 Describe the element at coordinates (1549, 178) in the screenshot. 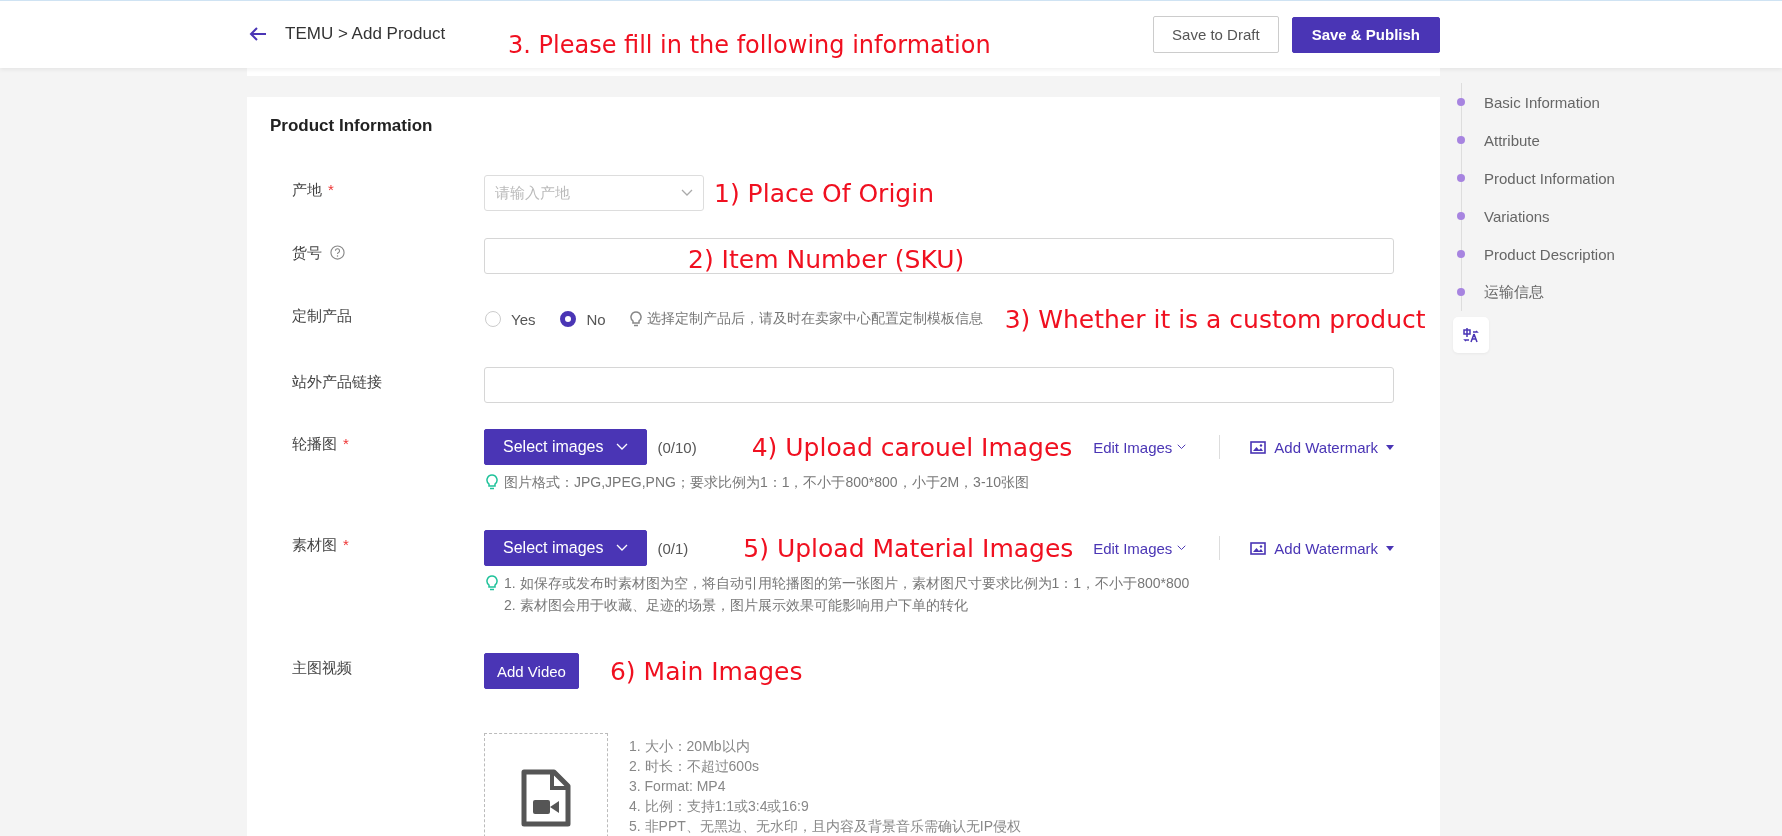

I see `nav-link: Product Information` at that location.